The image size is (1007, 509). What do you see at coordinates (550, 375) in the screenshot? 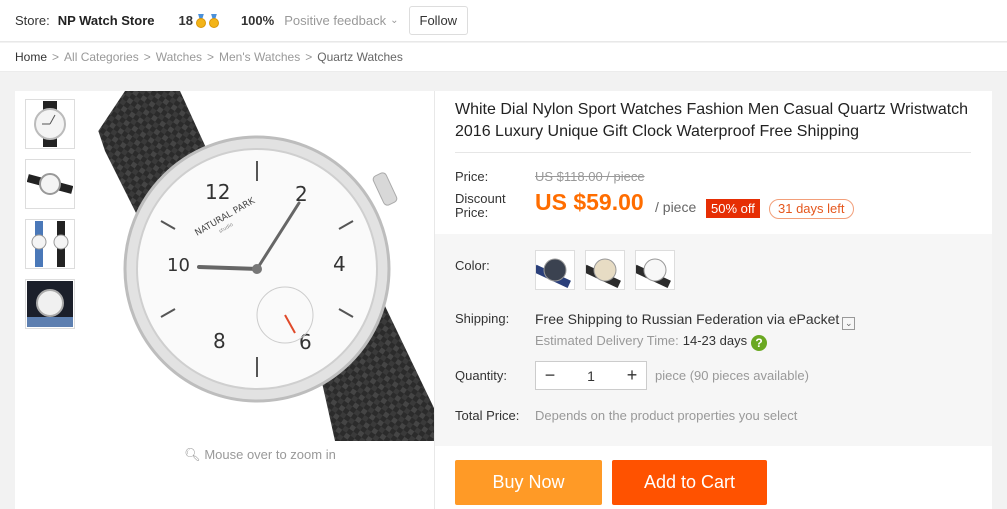
I see `quantity-decrease-button: −` at bounding box center [550, 375].